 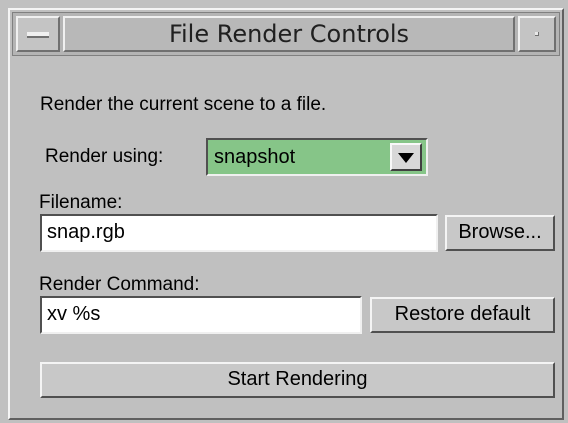 I want to click on chevron-down-icon, so click(x=406, y=158).